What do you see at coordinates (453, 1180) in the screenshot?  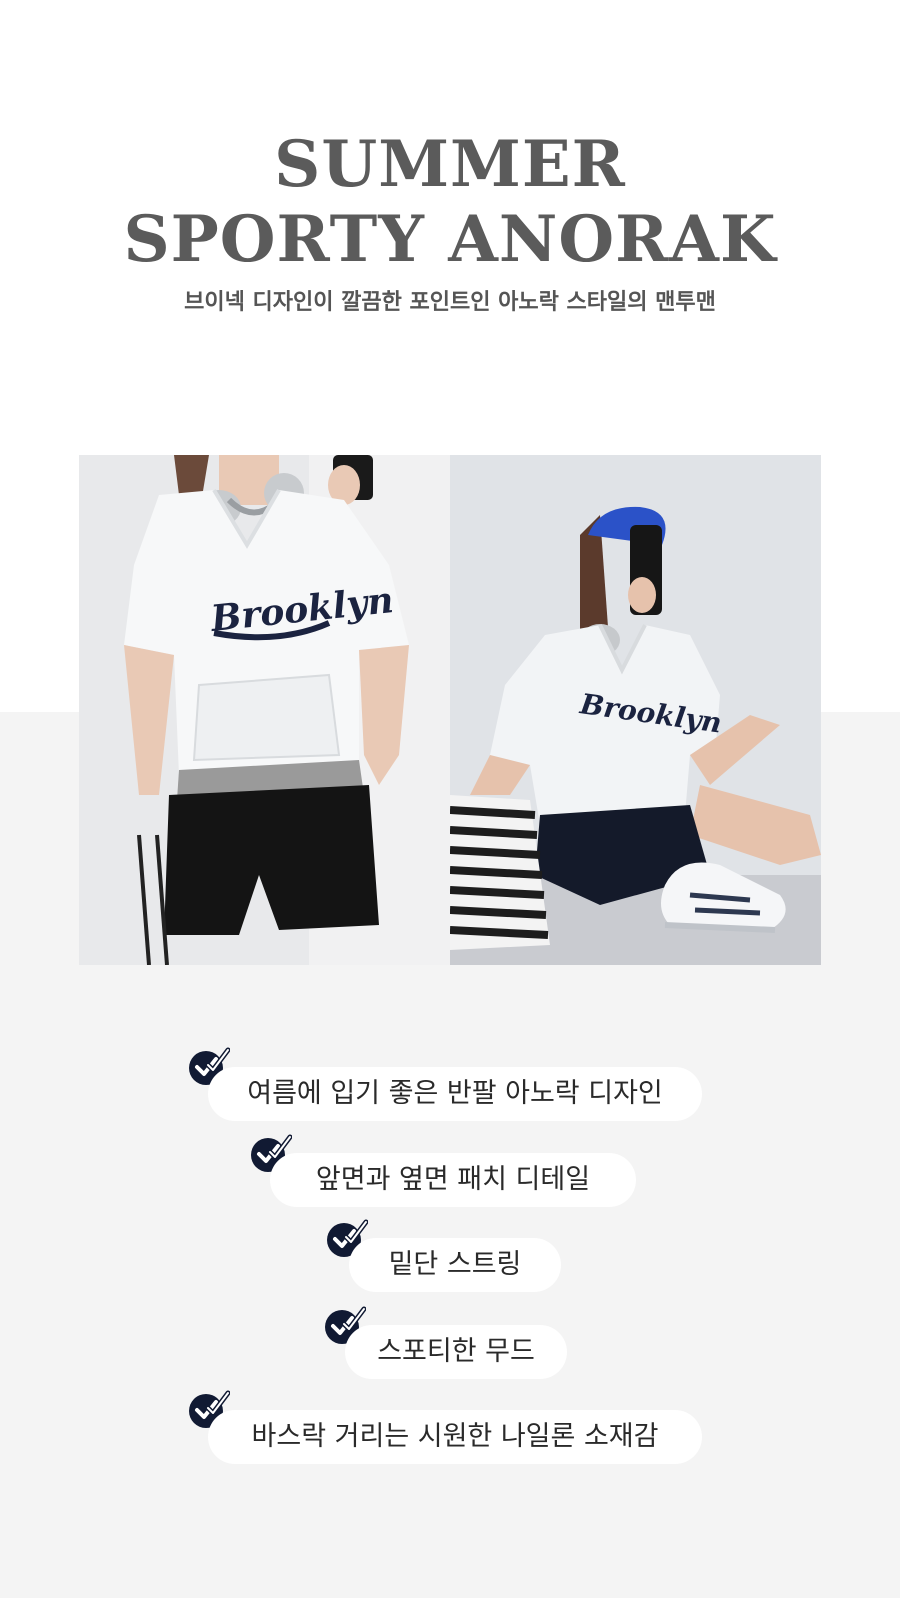 I see `feature-item-2: 앞면과 옆면 패치 디테일` at bounding box center [453, 1180].